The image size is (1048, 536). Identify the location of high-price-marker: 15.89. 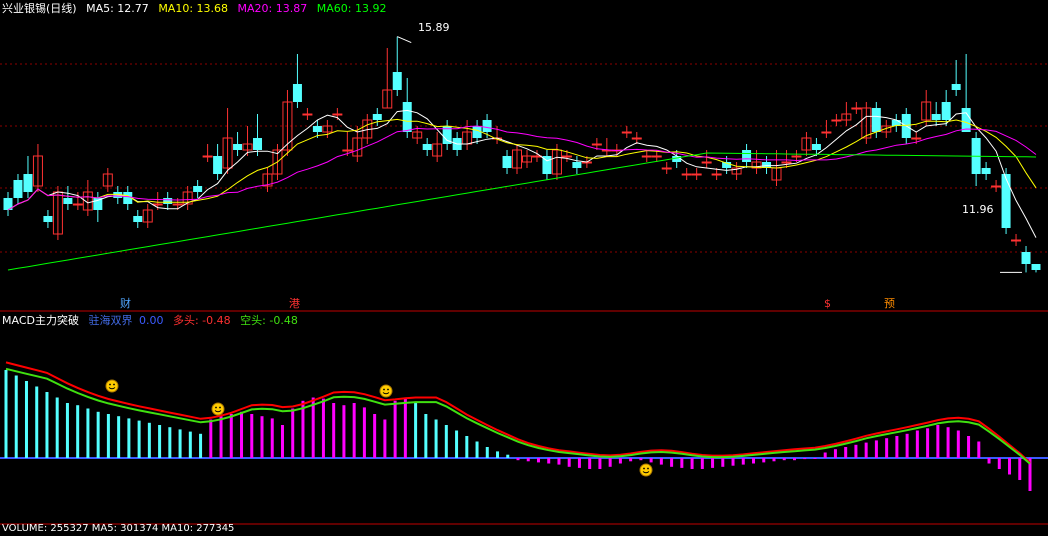
(434, 27).